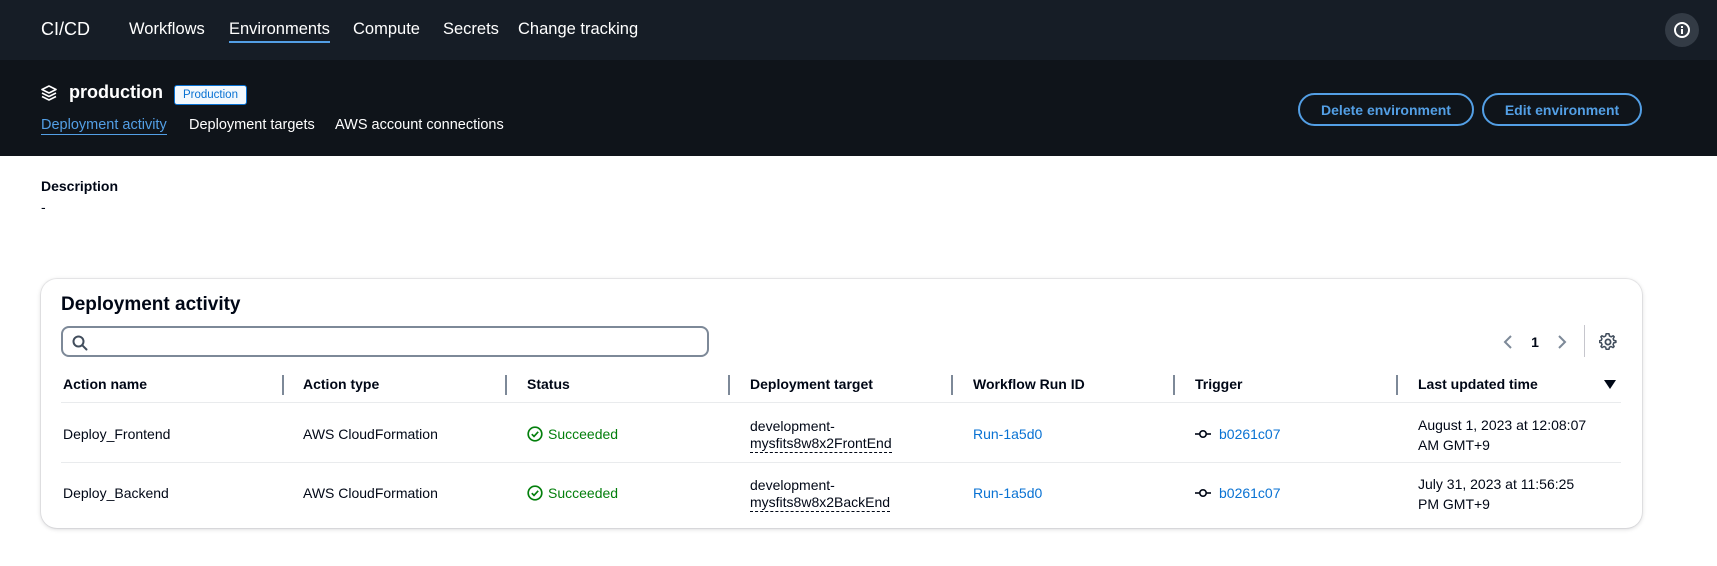 This screenshot has width=1717, height=566. What do you see at coordinates (1478, 384) in the screenshot?
I see `column-header-last-updated-time: Last updated time` at bounding box center [1478, 384].